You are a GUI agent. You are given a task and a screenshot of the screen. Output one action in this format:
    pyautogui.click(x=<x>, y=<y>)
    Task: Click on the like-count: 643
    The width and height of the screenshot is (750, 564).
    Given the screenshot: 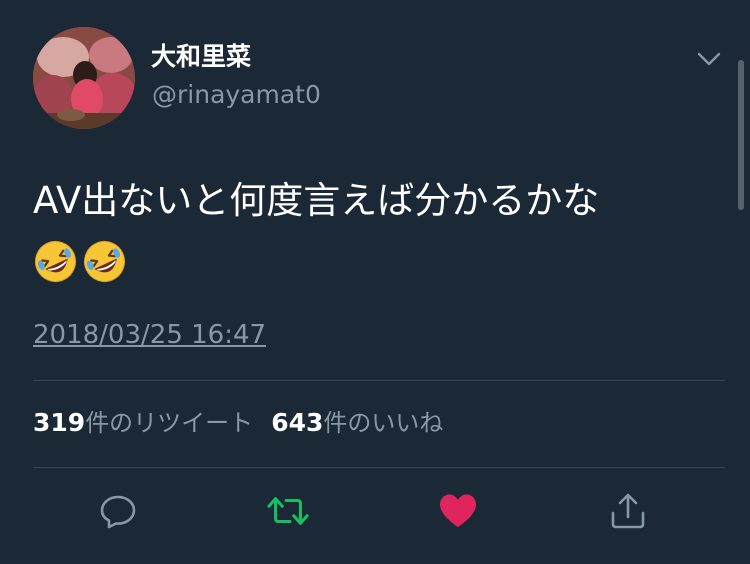 What is the action you would take?
    pyautogui.click(x=297, y=422)
    